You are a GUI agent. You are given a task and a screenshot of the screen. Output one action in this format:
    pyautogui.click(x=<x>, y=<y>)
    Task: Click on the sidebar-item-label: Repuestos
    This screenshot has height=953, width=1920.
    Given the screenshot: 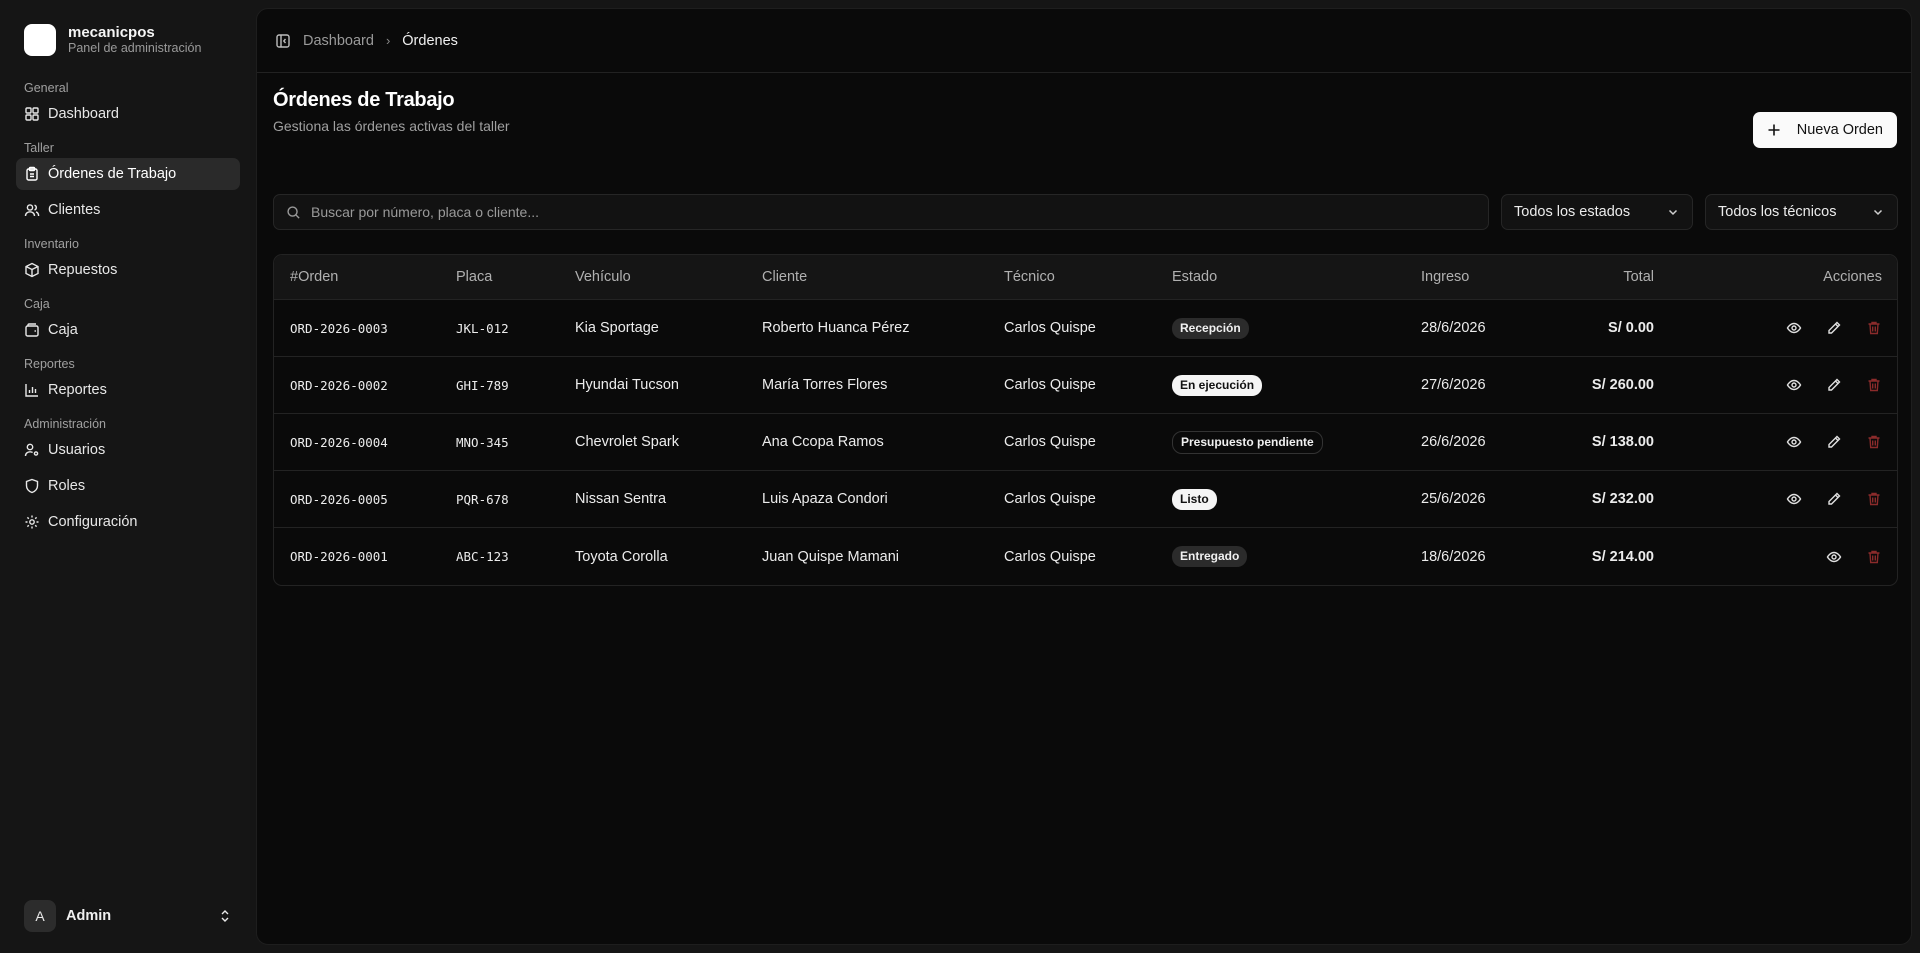 What is the action you would take?
    pyautogui.click(x=83, y=270)
    